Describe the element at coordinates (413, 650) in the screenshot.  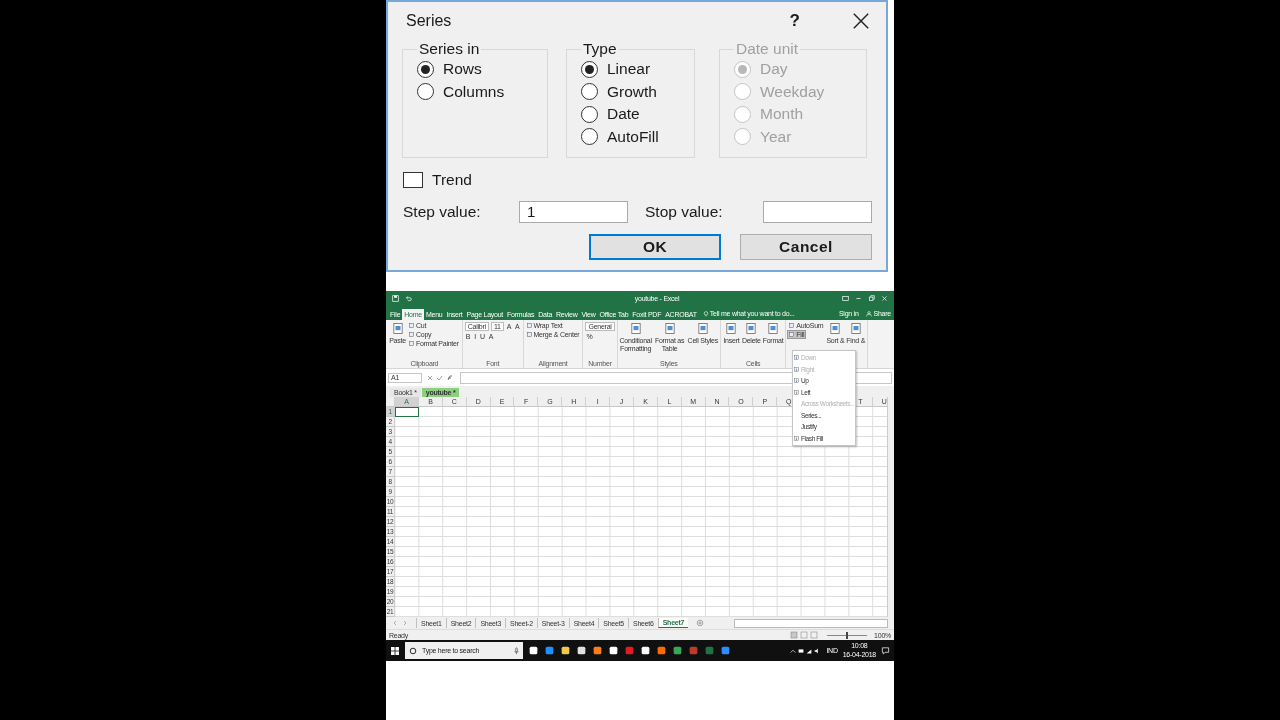
I see `search-icon` at that location.